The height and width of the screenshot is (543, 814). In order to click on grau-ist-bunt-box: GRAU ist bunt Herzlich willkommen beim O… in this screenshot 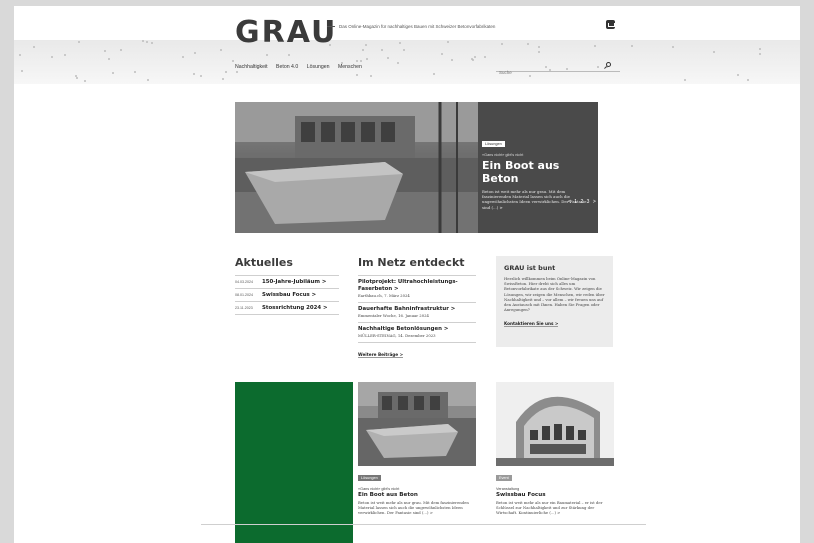, I will do `click(554, 301)`.